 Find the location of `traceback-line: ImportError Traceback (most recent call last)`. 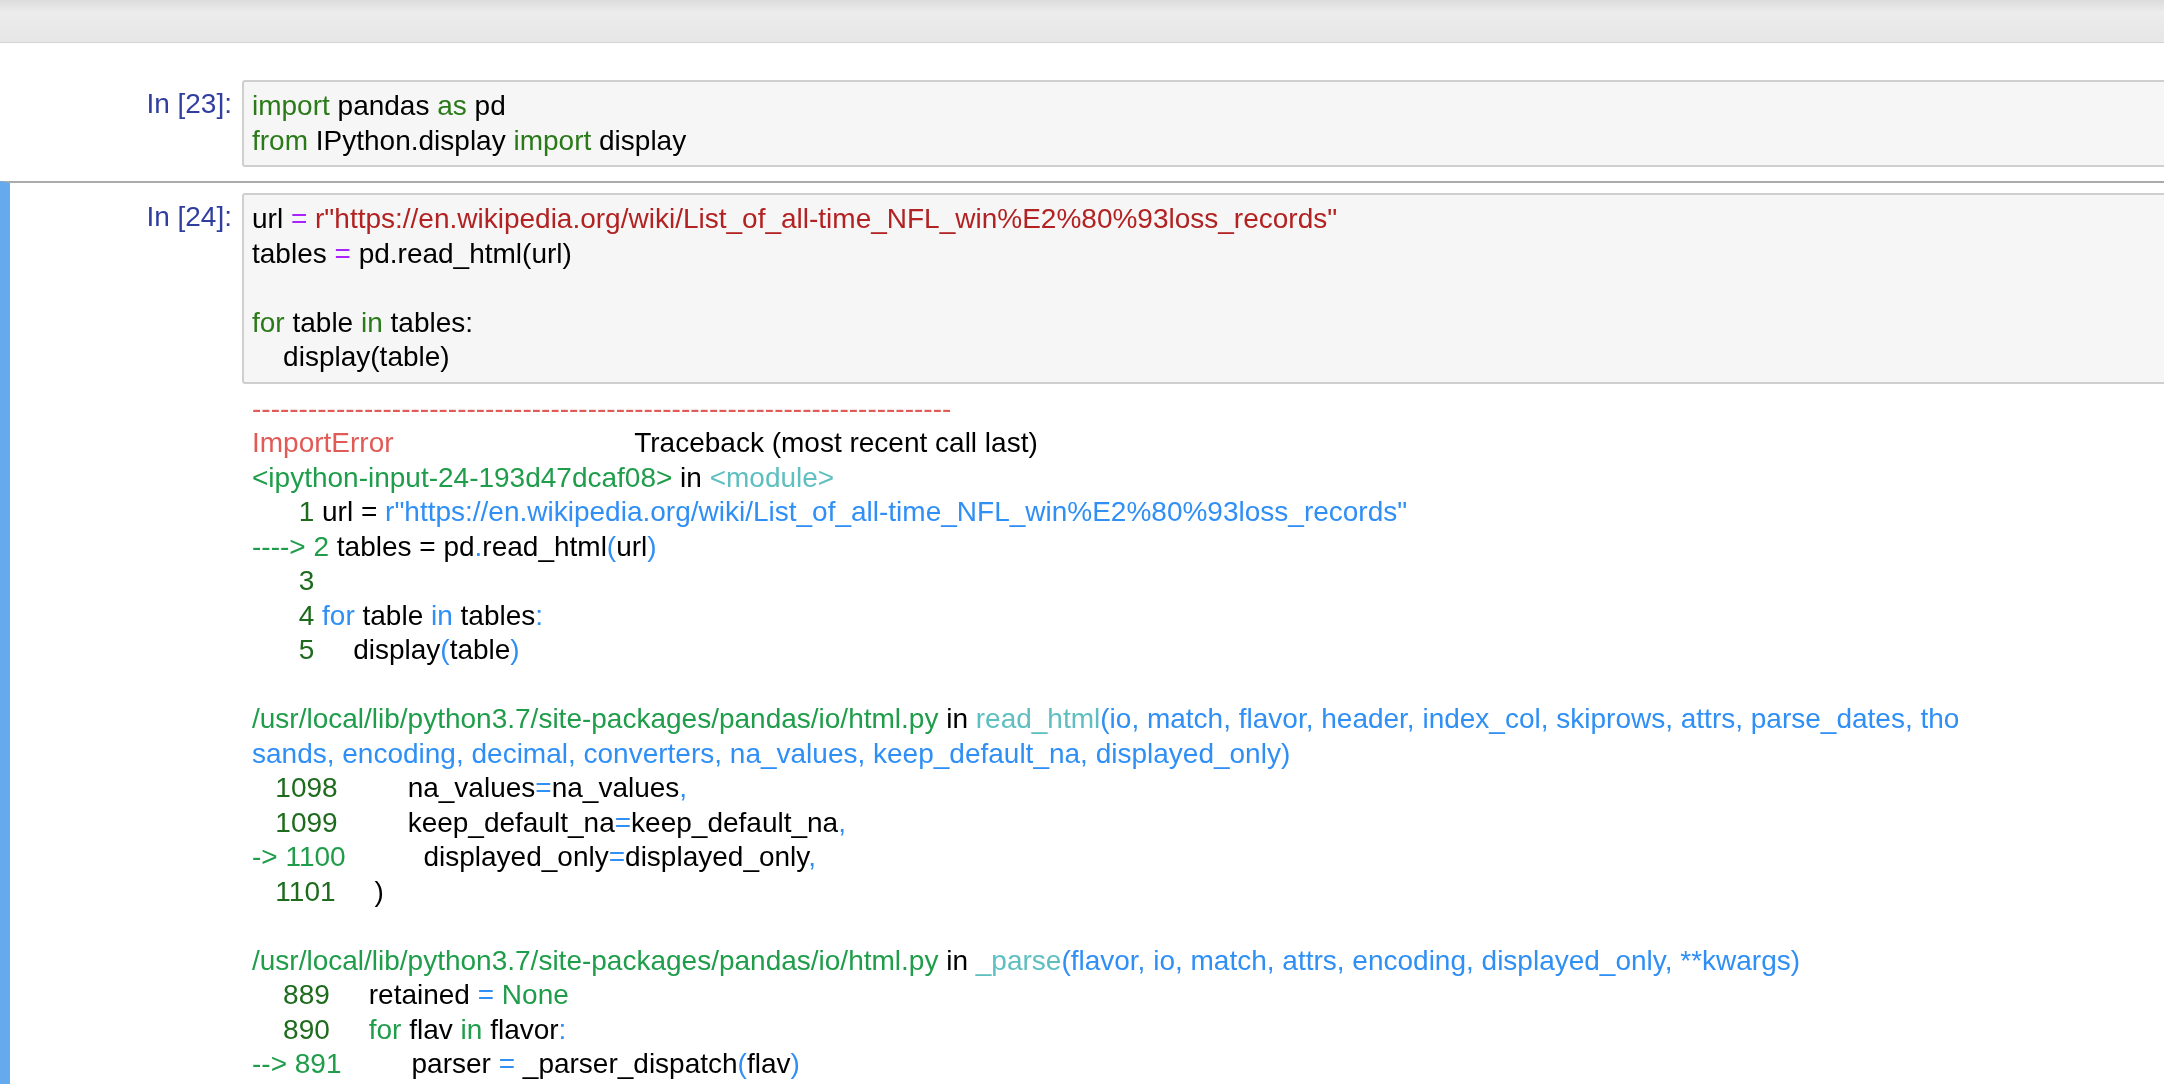

traceback-line: ImportError Traceback (most recent call last) is located at coordinates (645, 443).